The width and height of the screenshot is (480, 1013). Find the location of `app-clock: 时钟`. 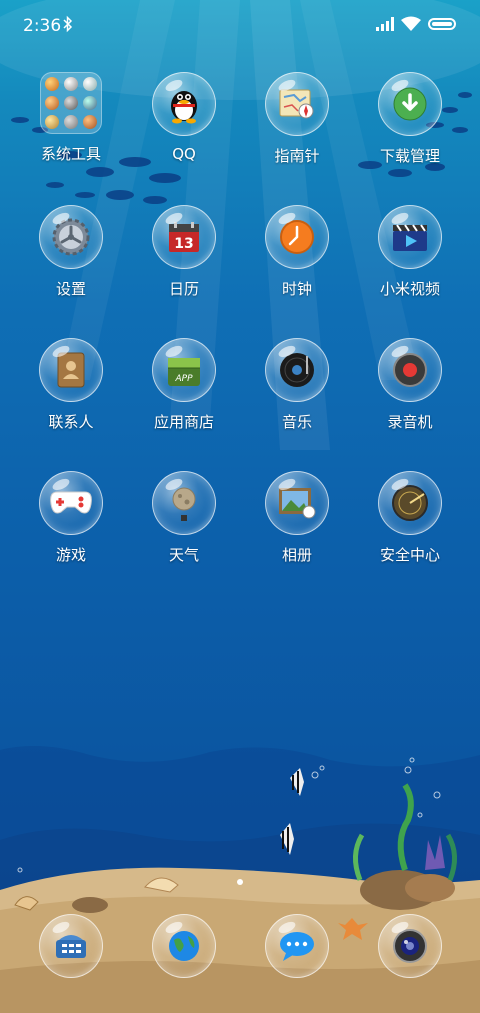

app-clock: 时钟 is located at coordinates (297, 265).